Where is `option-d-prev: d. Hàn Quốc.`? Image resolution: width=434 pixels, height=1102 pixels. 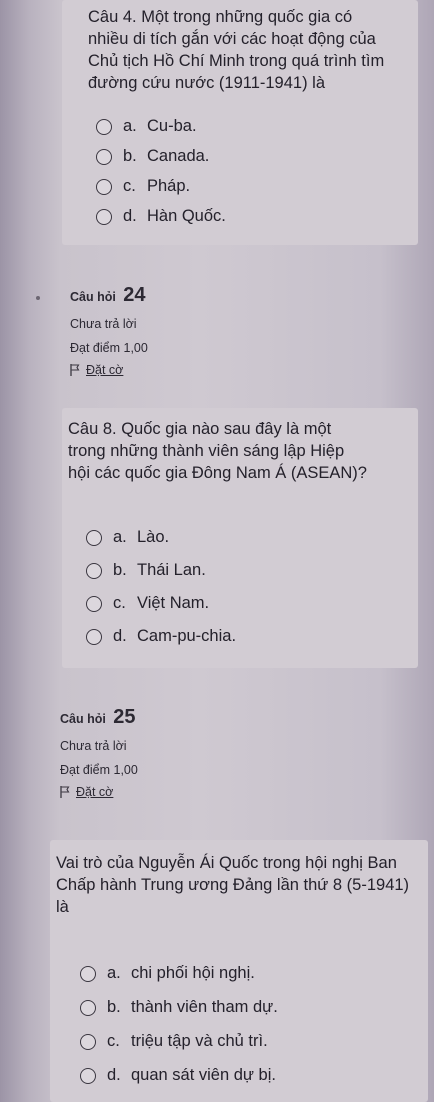
option-d-prev: d. Hàn Quốc. is located at coordinates (161, 216).